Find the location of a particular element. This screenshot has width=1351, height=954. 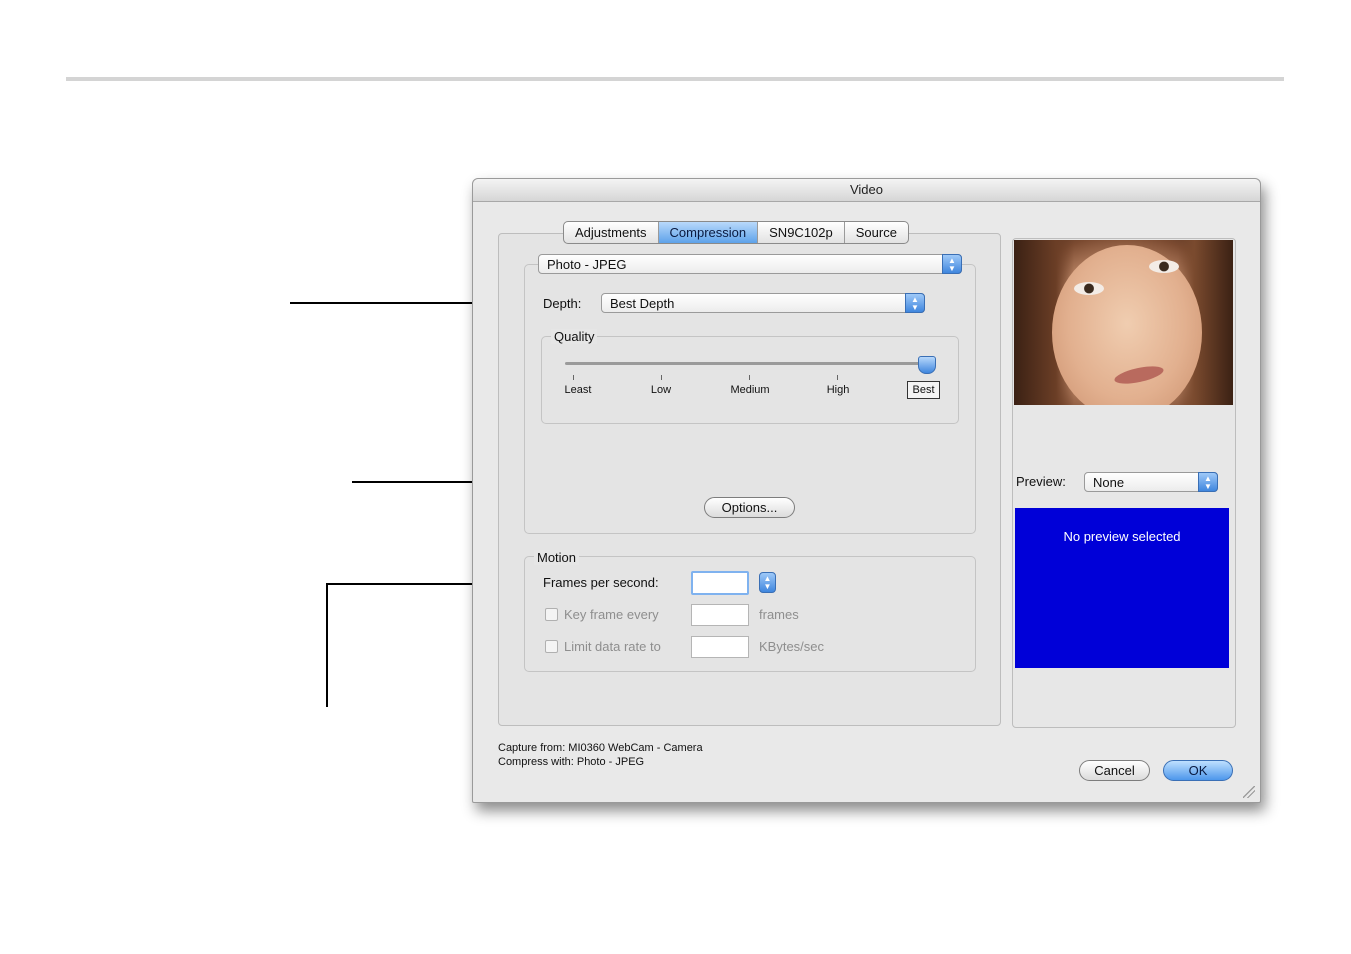

quality-tick-best: Best is located at coordinates (923, 390).